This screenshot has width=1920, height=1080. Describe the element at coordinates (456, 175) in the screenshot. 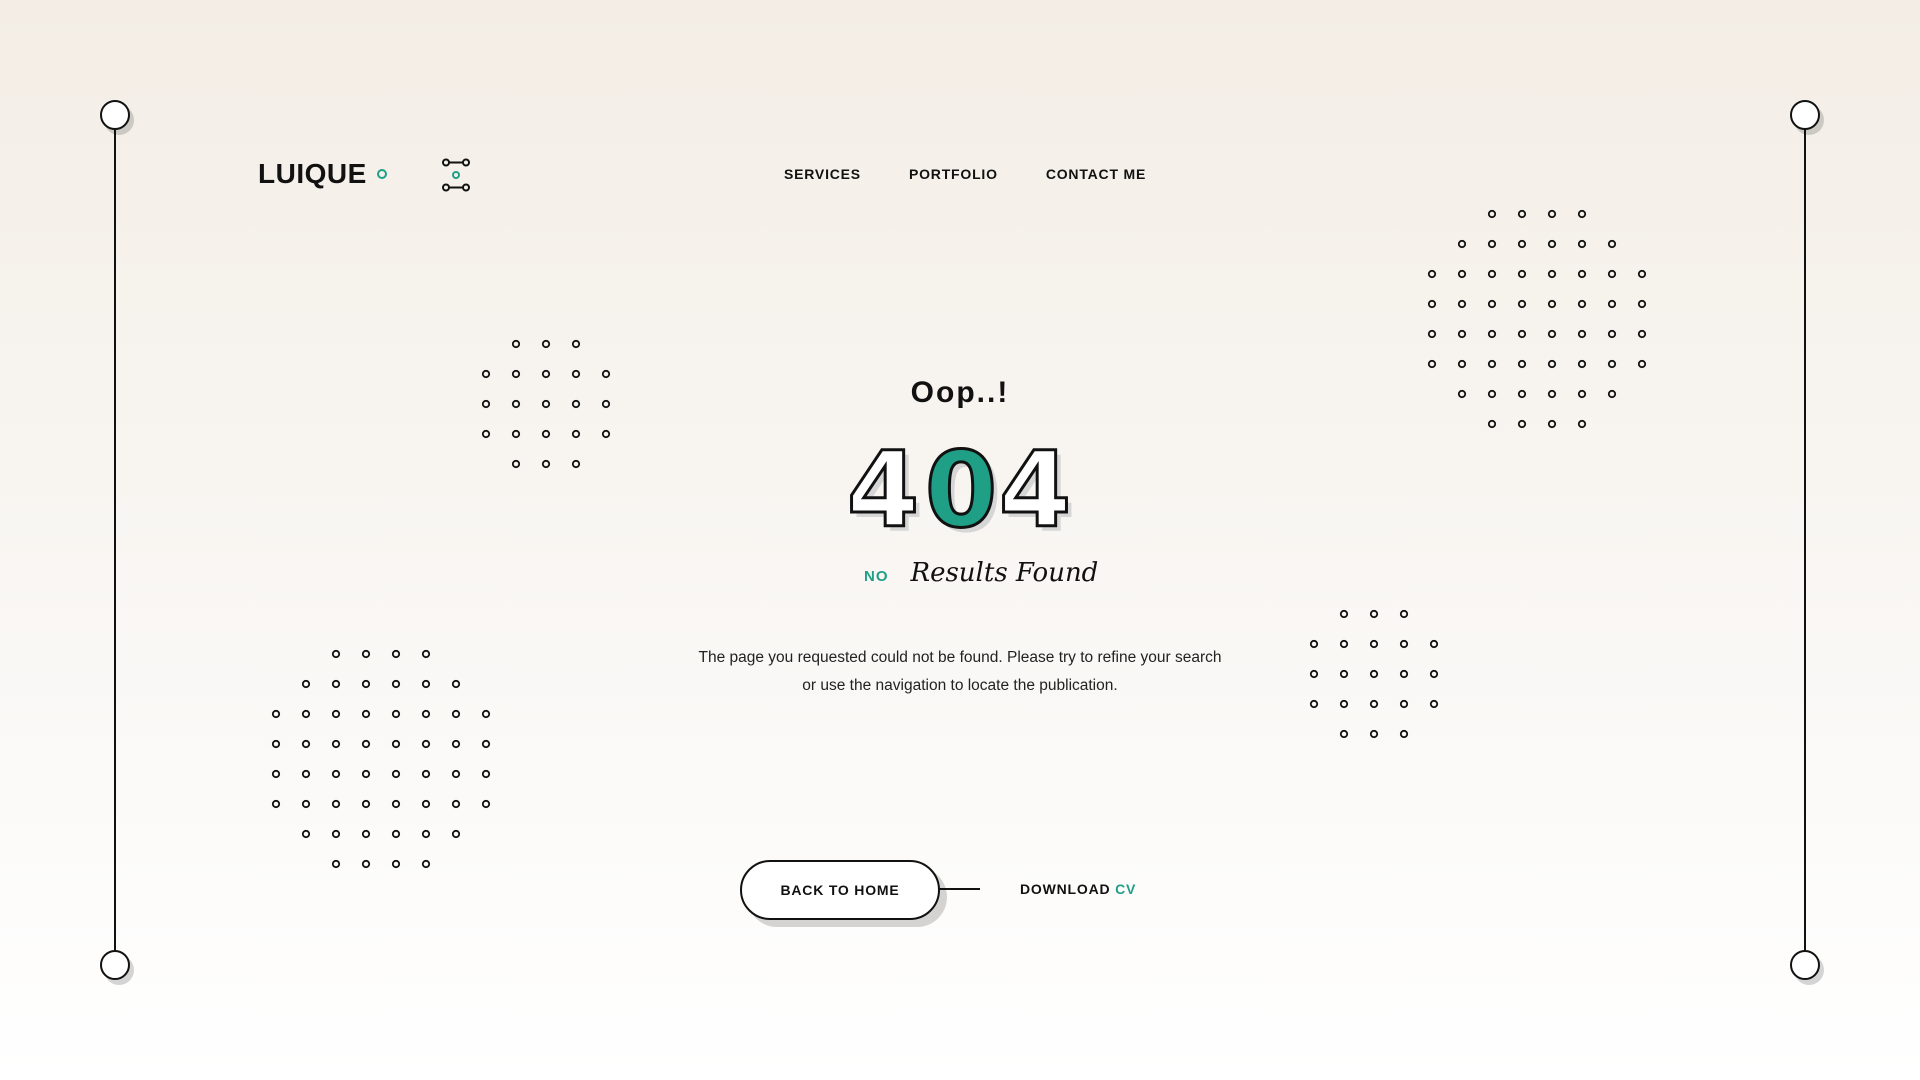

I see `menu-toggle-icon` at that location.